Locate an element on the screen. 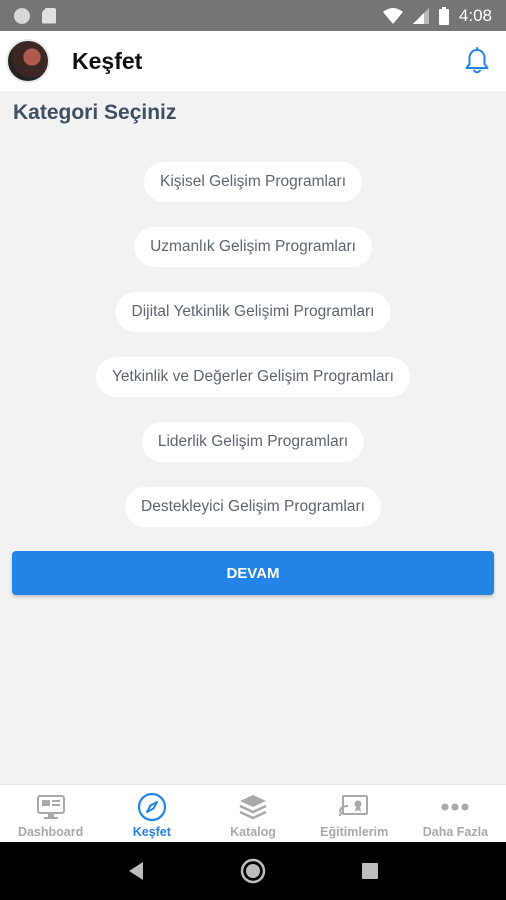 Image resolution: width=506 pixels, height=900 pixels. page-title: Keşfet is located at coordinates (107, 60).